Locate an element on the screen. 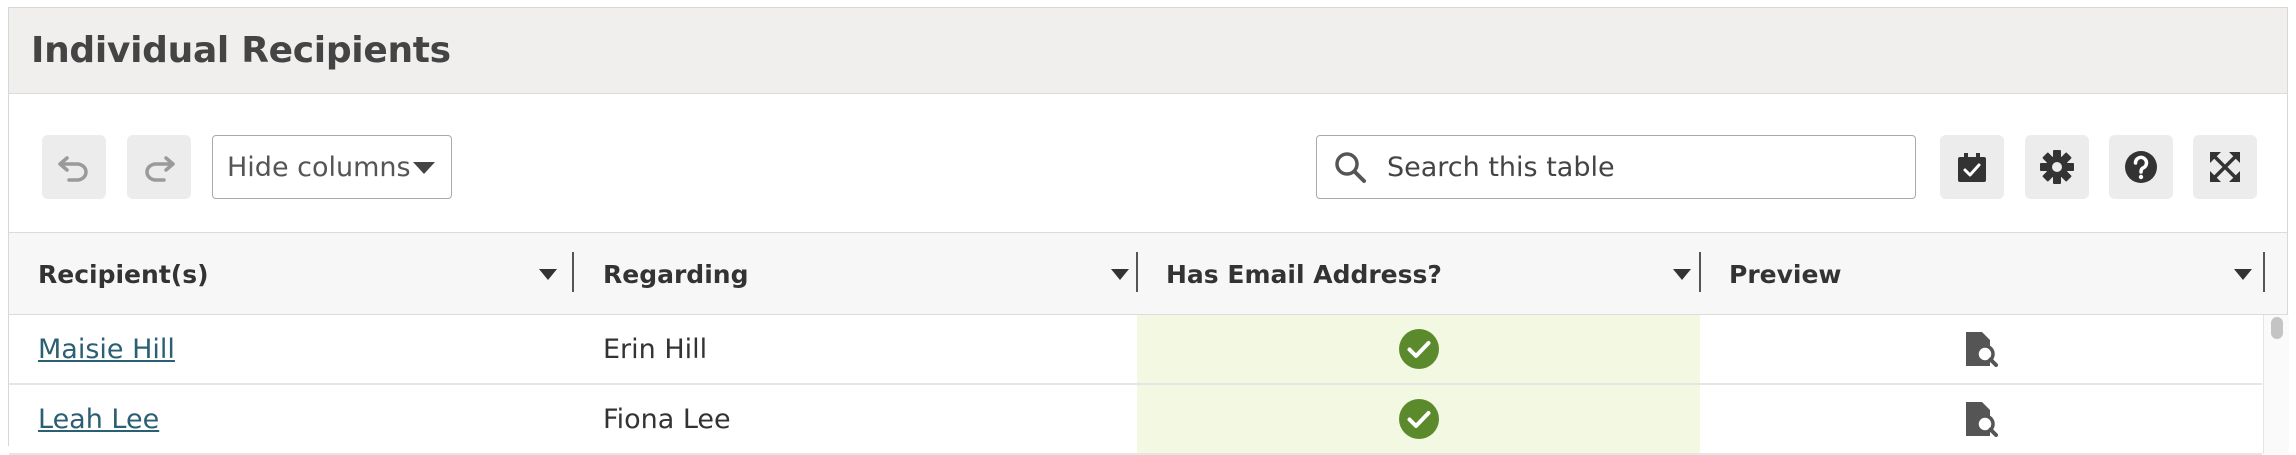  search-box is located at coordinates (1616, 167).